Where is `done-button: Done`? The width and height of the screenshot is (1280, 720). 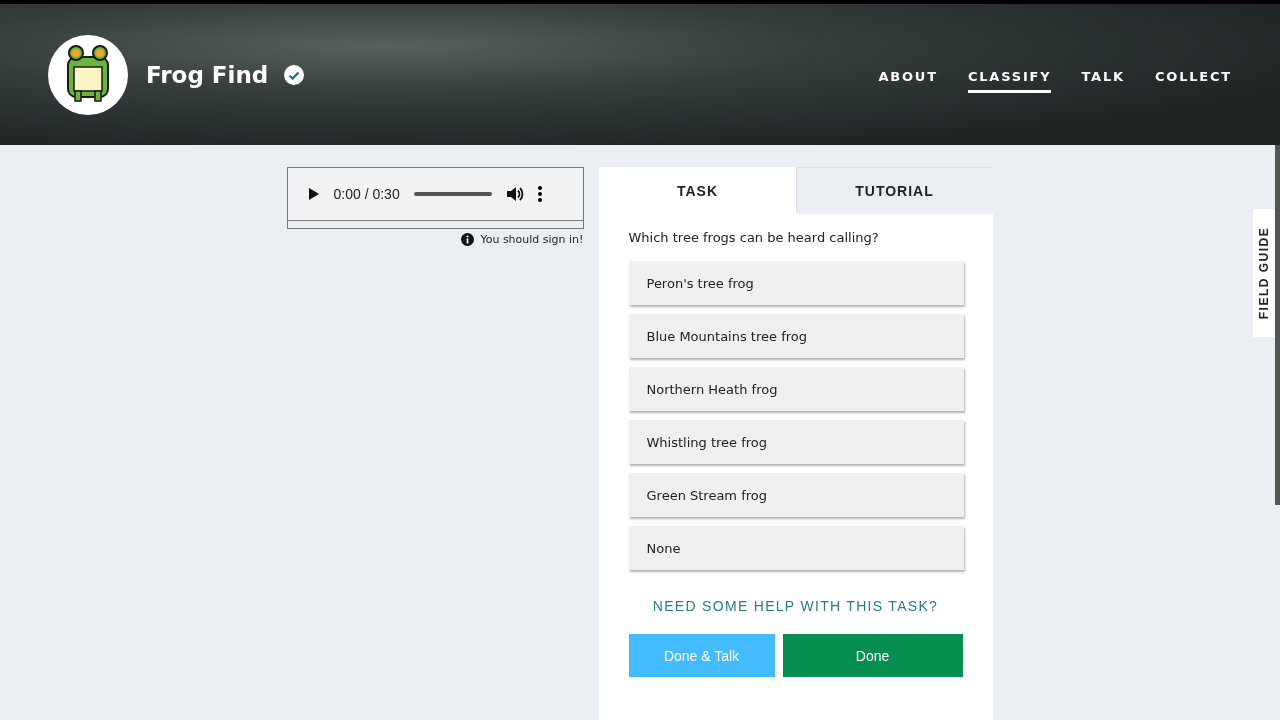
done-button: Done is located at coordinates (872, 655).